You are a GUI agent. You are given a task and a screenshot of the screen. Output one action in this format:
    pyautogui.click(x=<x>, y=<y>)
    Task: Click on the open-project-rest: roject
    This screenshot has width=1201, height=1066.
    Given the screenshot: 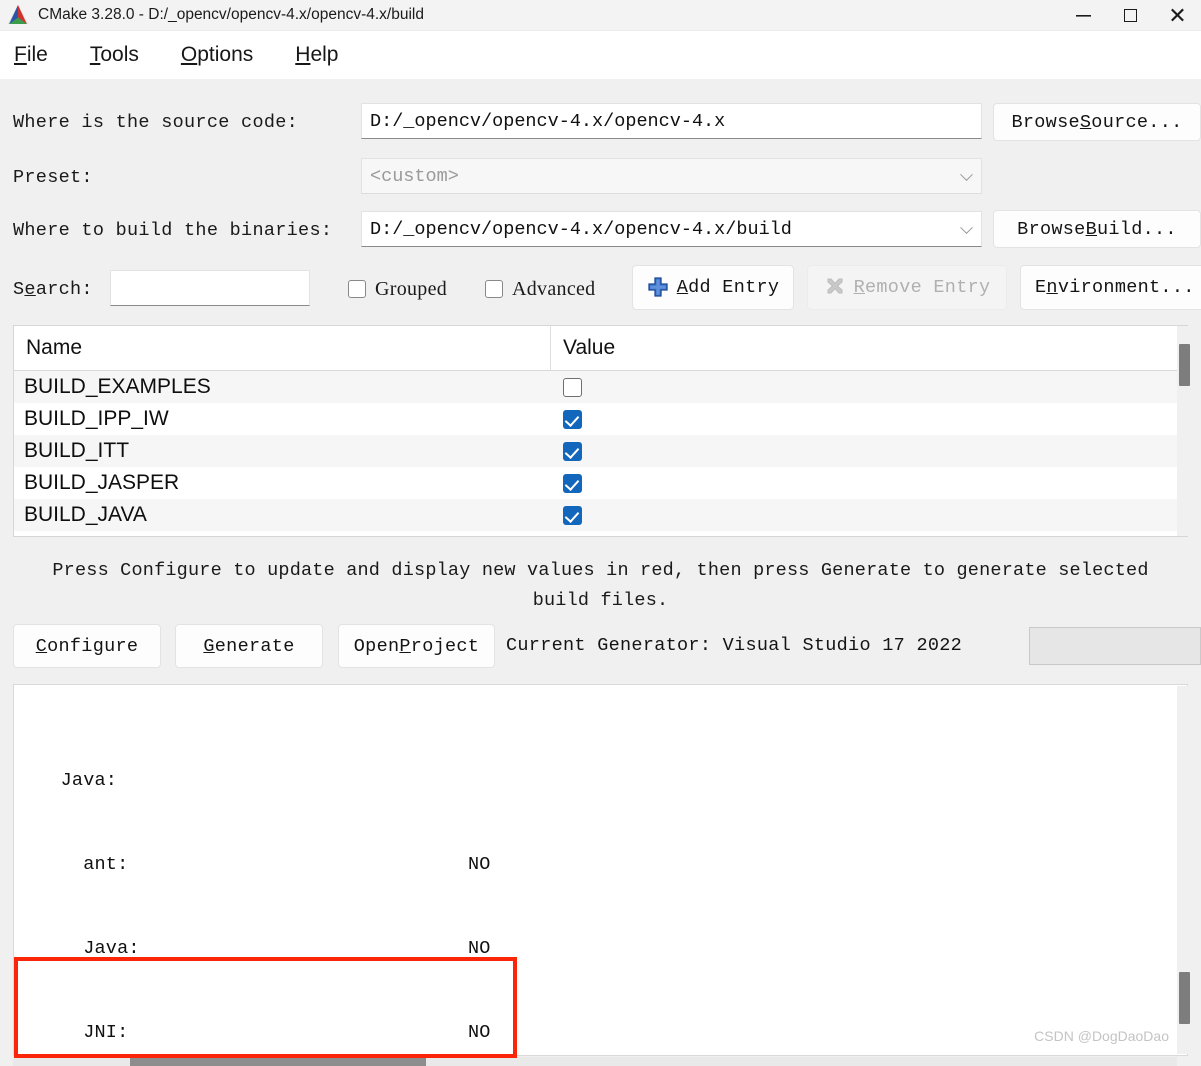 What is the action you would take?
    pyautogui.click(x=445, y=646)
    